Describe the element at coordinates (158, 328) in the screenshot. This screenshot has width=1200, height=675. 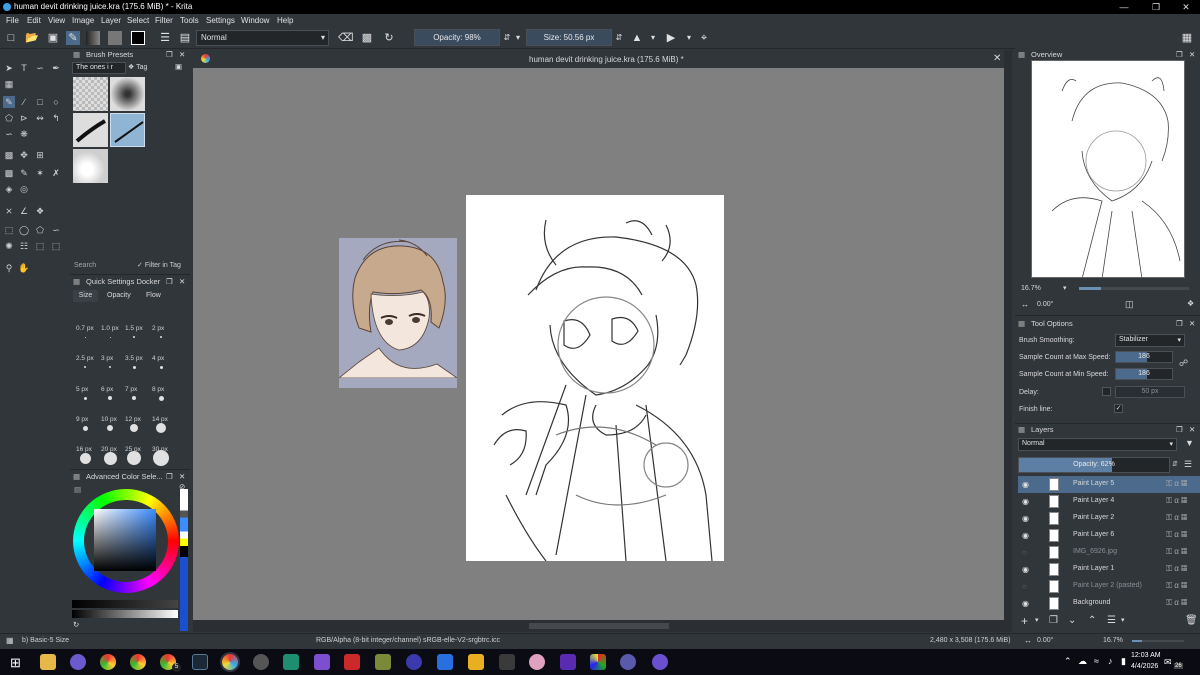
I see `size-preset-label: 2 px` at that location.